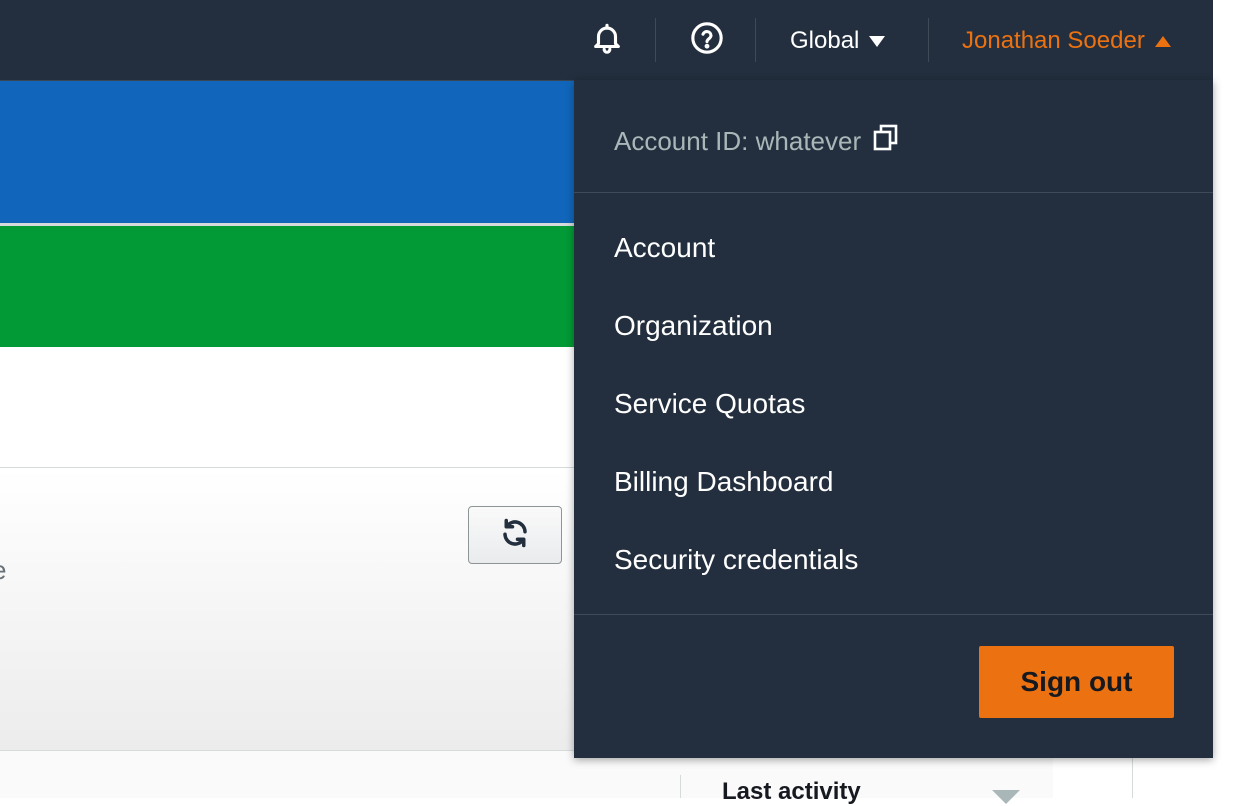 The width and height of the screenshot is (1246, 806). Describe the element at coordinates (738, 141) in the screenshot. I see `account-id-text: Account ID: whatever` at that location.